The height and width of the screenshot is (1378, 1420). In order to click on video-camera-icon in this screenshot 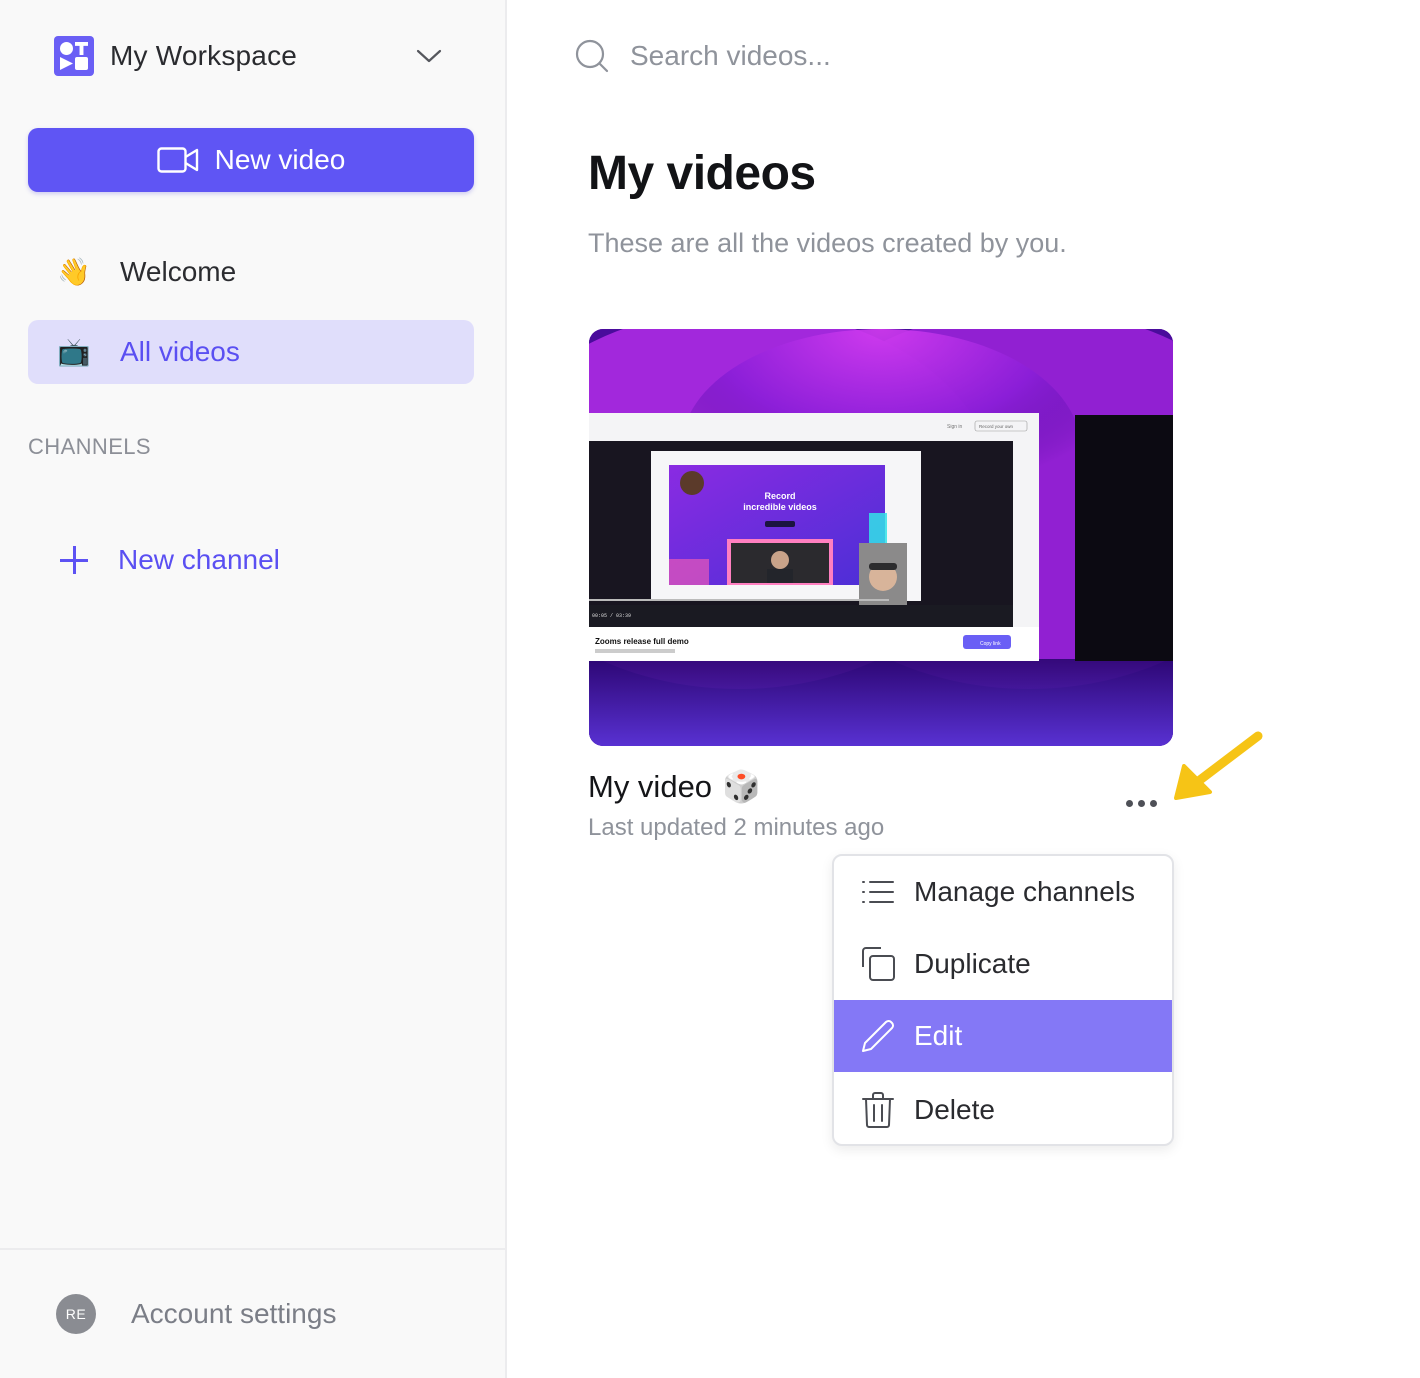, I will do `click(177, 160)`.